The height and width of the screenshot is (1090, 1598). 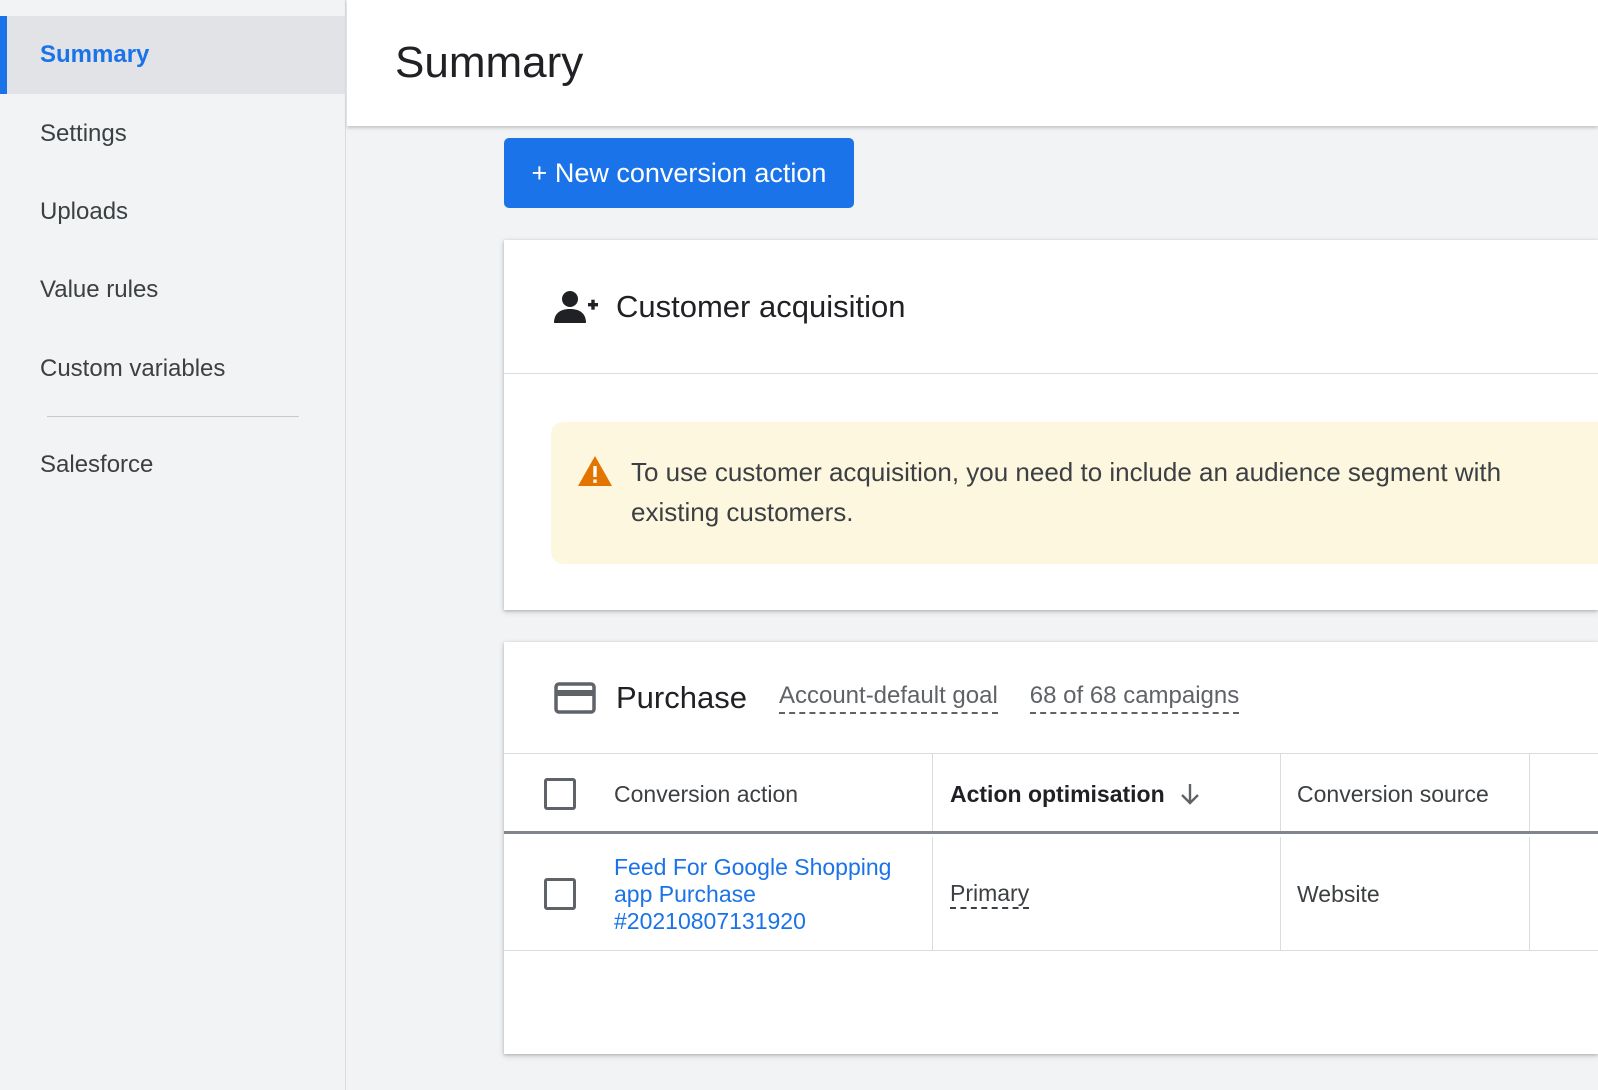 What do you see at coordinates (84, 211) in the screenshot?
I see `sidebar-item-label: Uploads` at bounding box center [84, 211].